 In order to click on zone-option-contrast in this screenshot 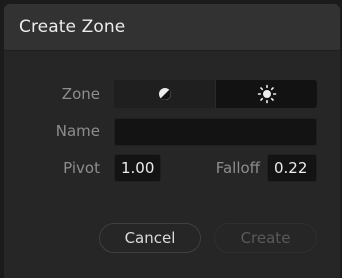, I will do `click(164, 94)`.